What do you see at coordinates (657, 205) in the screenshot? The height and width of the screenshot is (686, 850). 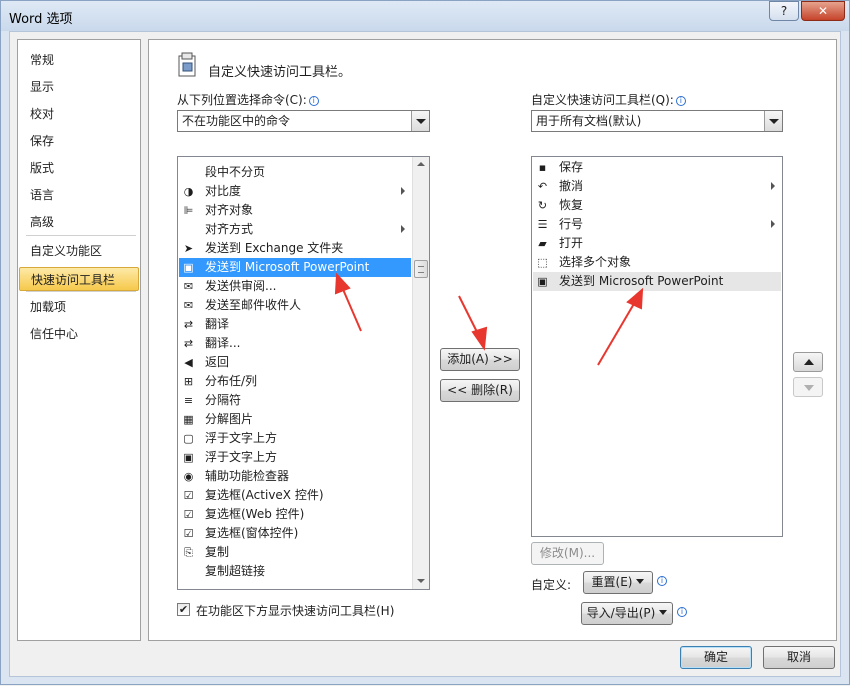 I see `list-item: ↻ 恢复` at bounding box center [657, 205].